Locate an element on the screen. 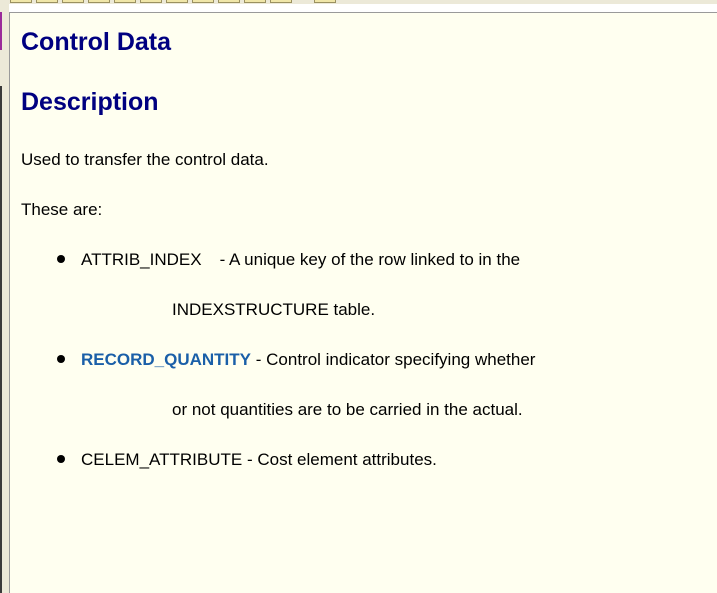 The width and height of the screenshot is (717, 593). list-intro-text: These are: is located at coordinates (62, 209).